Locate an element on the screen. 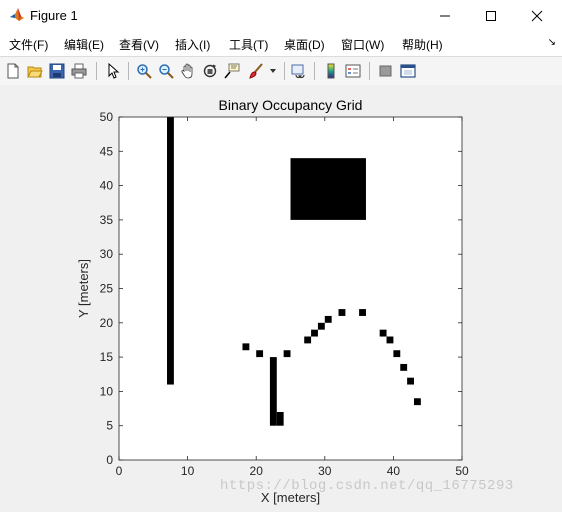 This screenshot has width=562, height=512. insert-legend-icon is located at coordinates (353, 71).